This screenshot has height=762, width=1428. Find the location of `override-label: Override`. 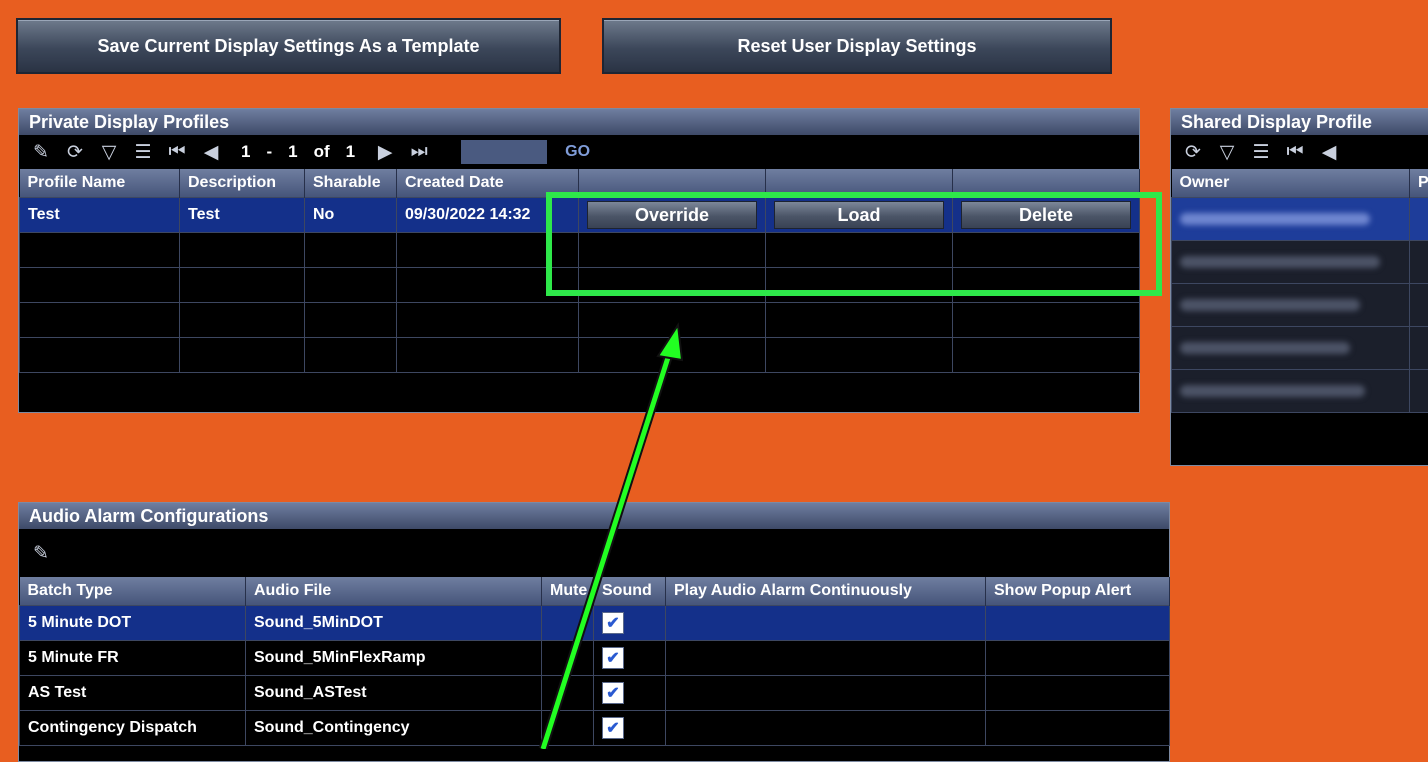

override-label: Override is located at coordinates (672, 215).